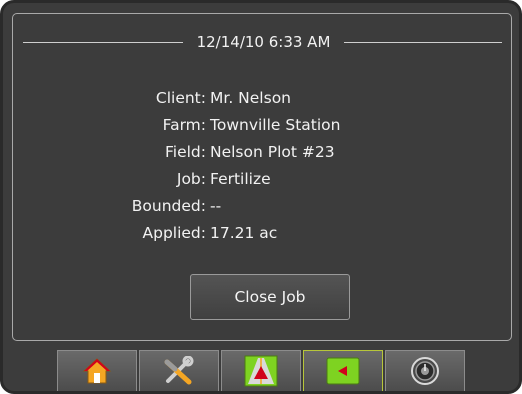 This screenshot has height=394, width=522. I want to click on bounded-value: --, so click(216, 206).